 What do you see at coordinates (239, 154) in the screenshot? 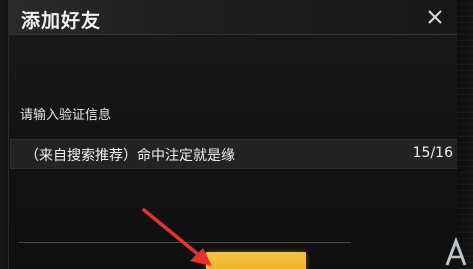
I see `verification-input: （来自搜索推荐）命中注定就是缘 15/16` at bounding box center [239, 154].